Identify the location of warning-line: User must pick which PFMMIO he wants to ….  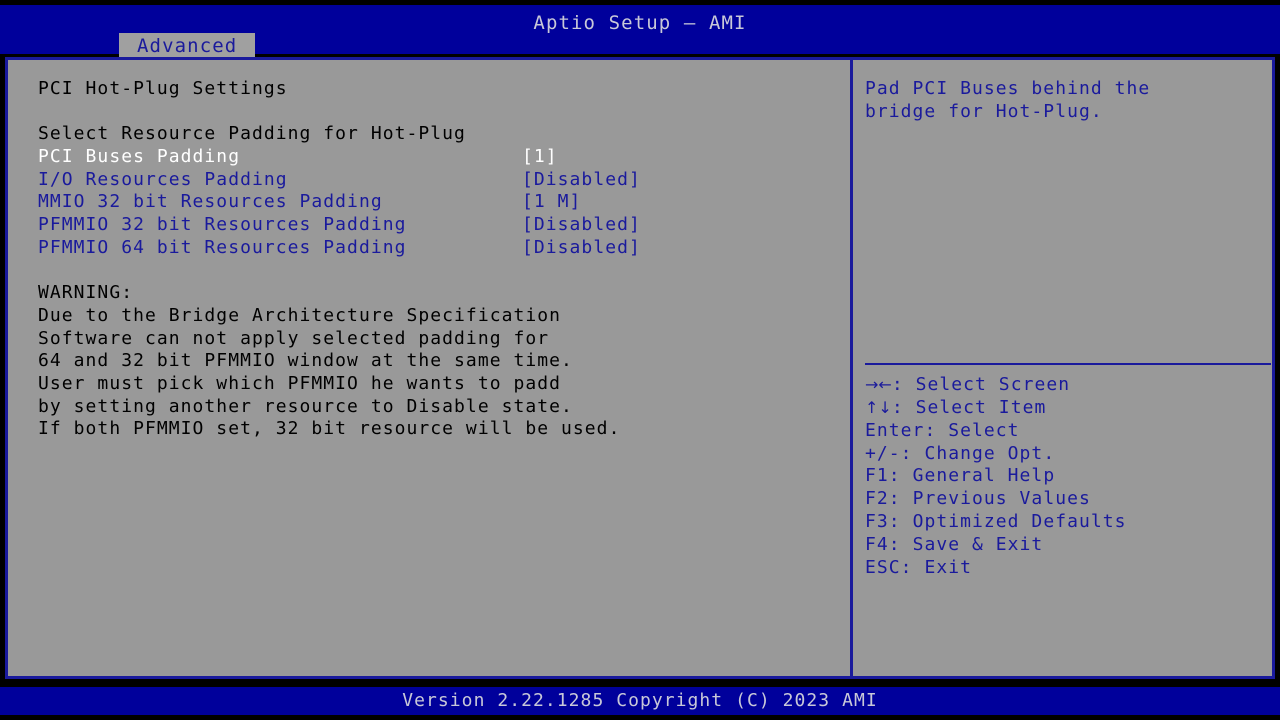
(300, 383).